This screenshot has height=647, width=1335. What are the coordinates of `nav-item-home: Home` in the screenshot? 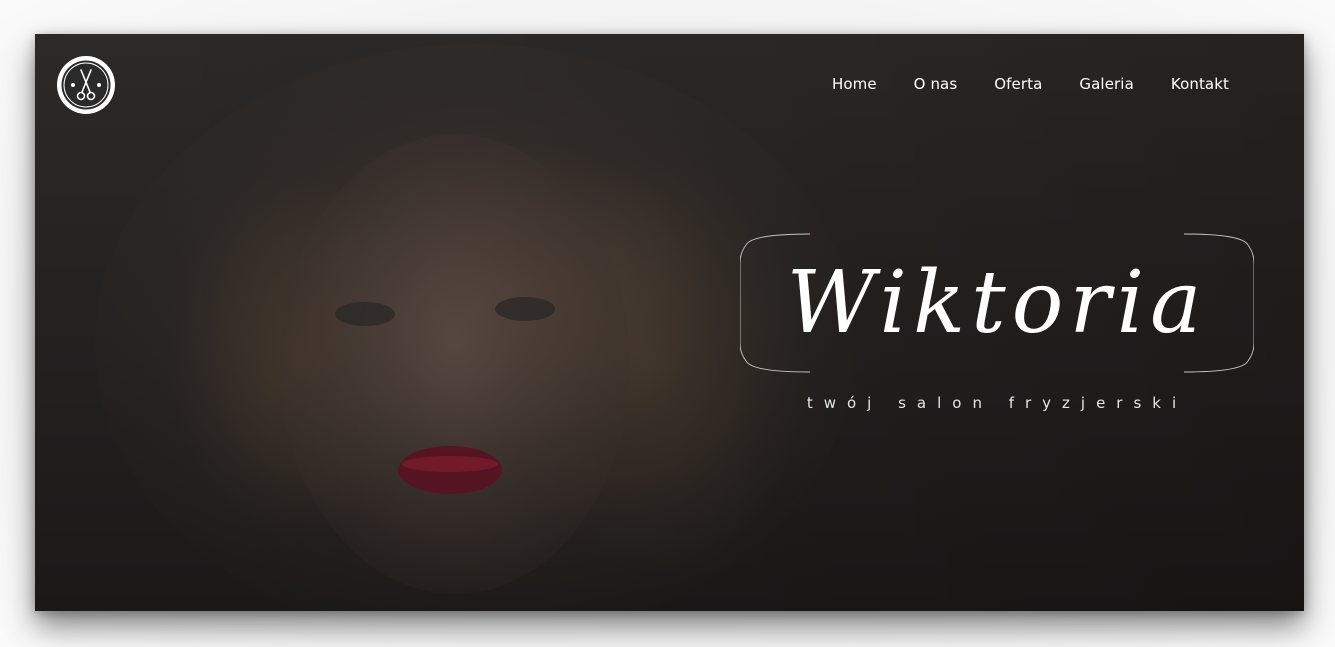 It's located at (854, 84).